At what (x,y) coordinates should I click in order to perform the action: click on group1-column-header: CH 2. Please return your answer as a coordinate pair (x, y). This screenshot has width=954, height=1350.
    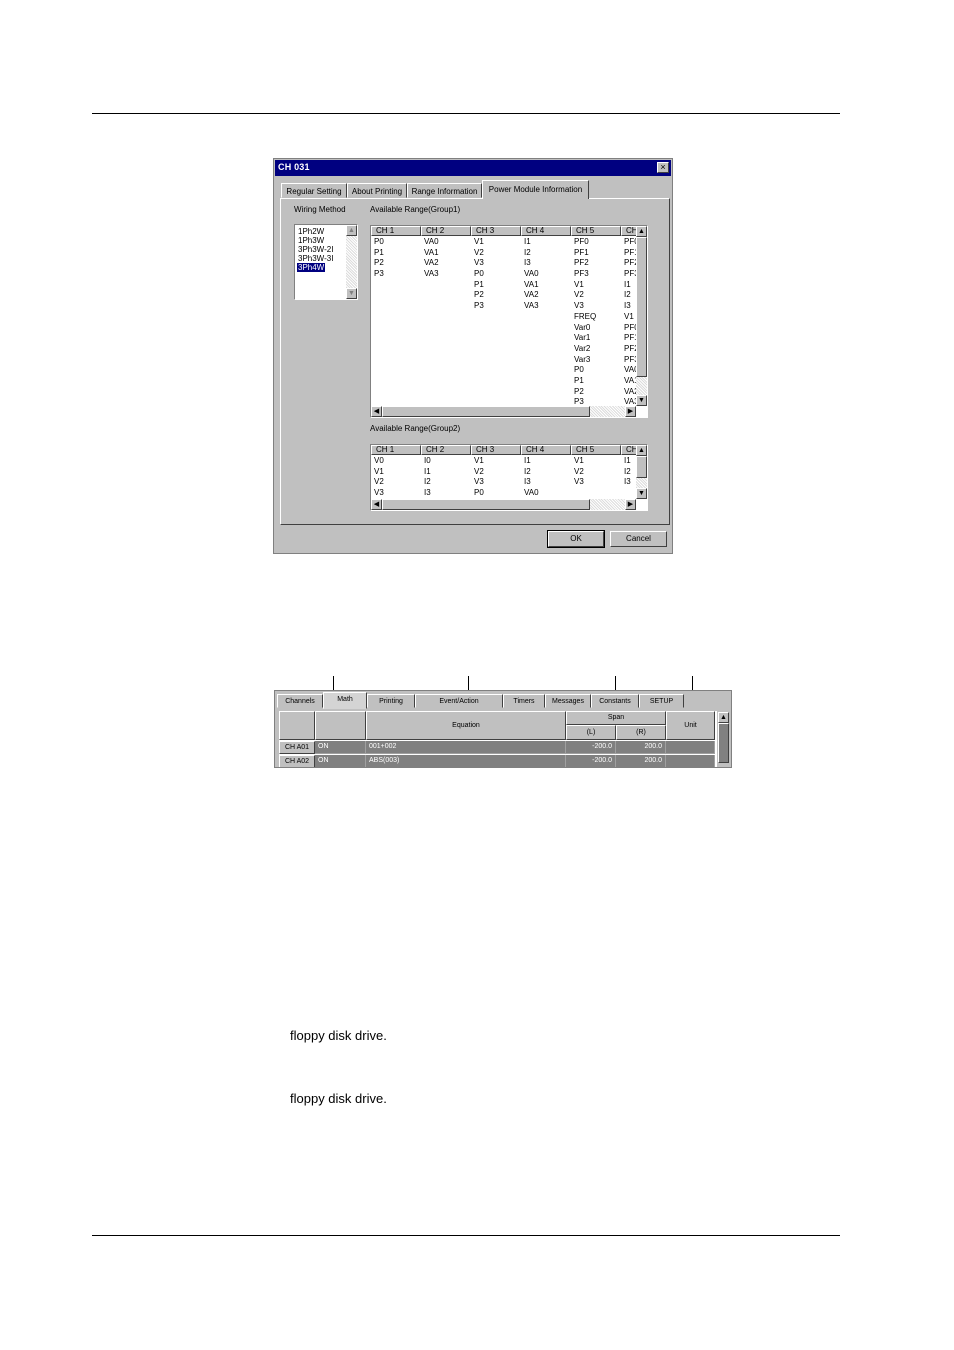
    Looking at the image, I should click on (446, 231).